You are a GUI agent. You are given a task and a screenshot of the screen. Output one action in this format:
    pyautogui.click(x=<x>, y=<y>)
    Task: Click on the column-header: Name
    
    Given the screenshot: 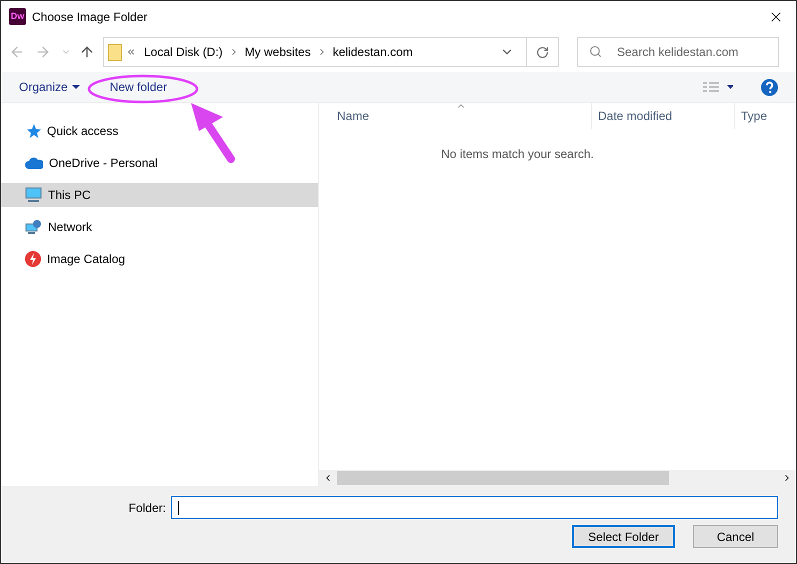 What is the action you would take?
    pyautogui.click(x=455, y=116)
    